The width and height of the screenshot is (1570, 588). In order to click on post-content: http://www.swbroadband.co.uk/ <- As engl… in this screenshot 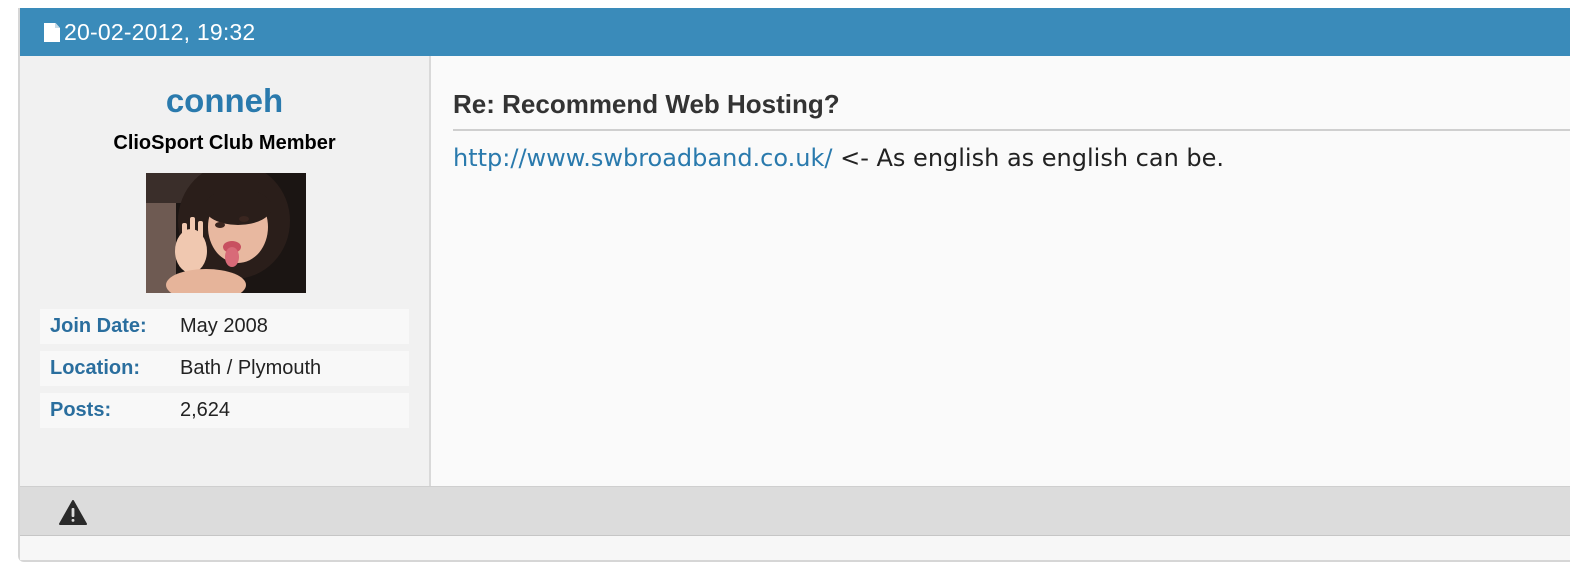, I will do `click(838, 158)`.